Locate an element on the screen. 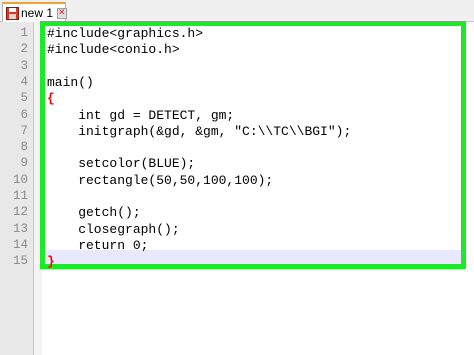 Image resolution: width=474 pixels, height=355 pixels. line-number: 6 is located at coordinates (24, 114).